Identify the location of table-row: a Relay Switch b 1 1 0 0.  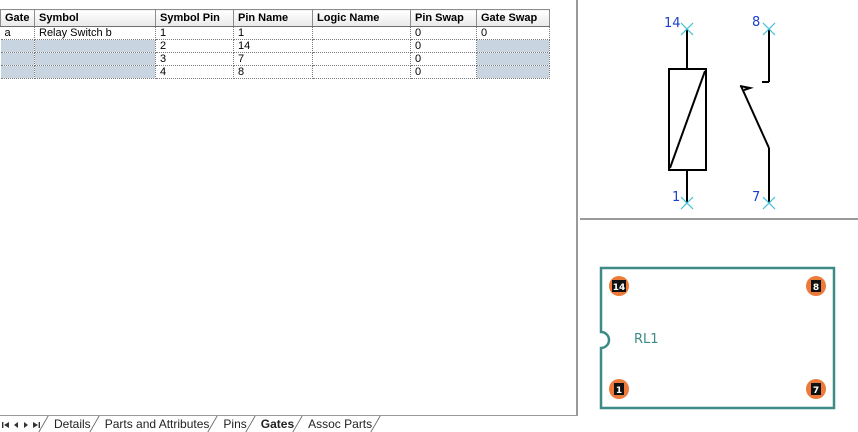
(275, 33).